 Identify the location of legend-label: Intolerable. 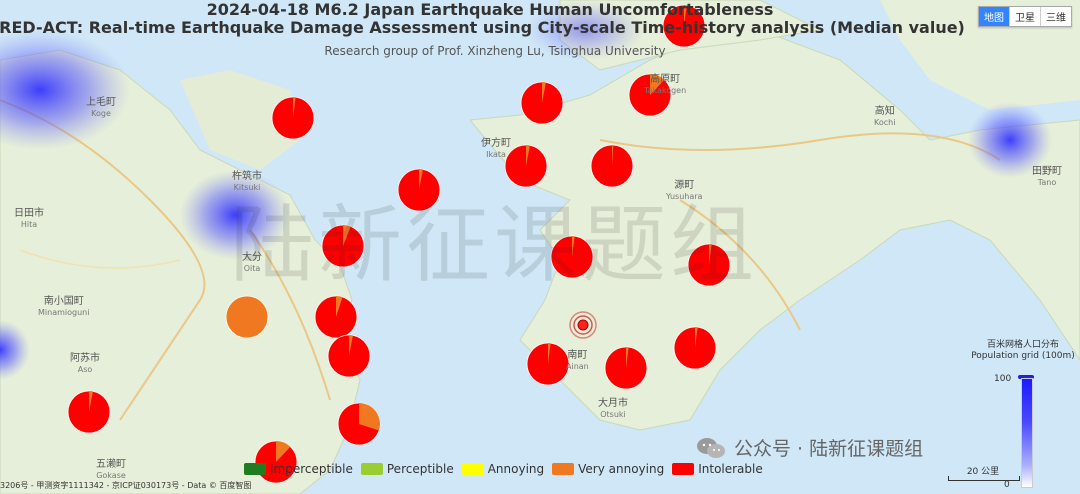
(730, 469).